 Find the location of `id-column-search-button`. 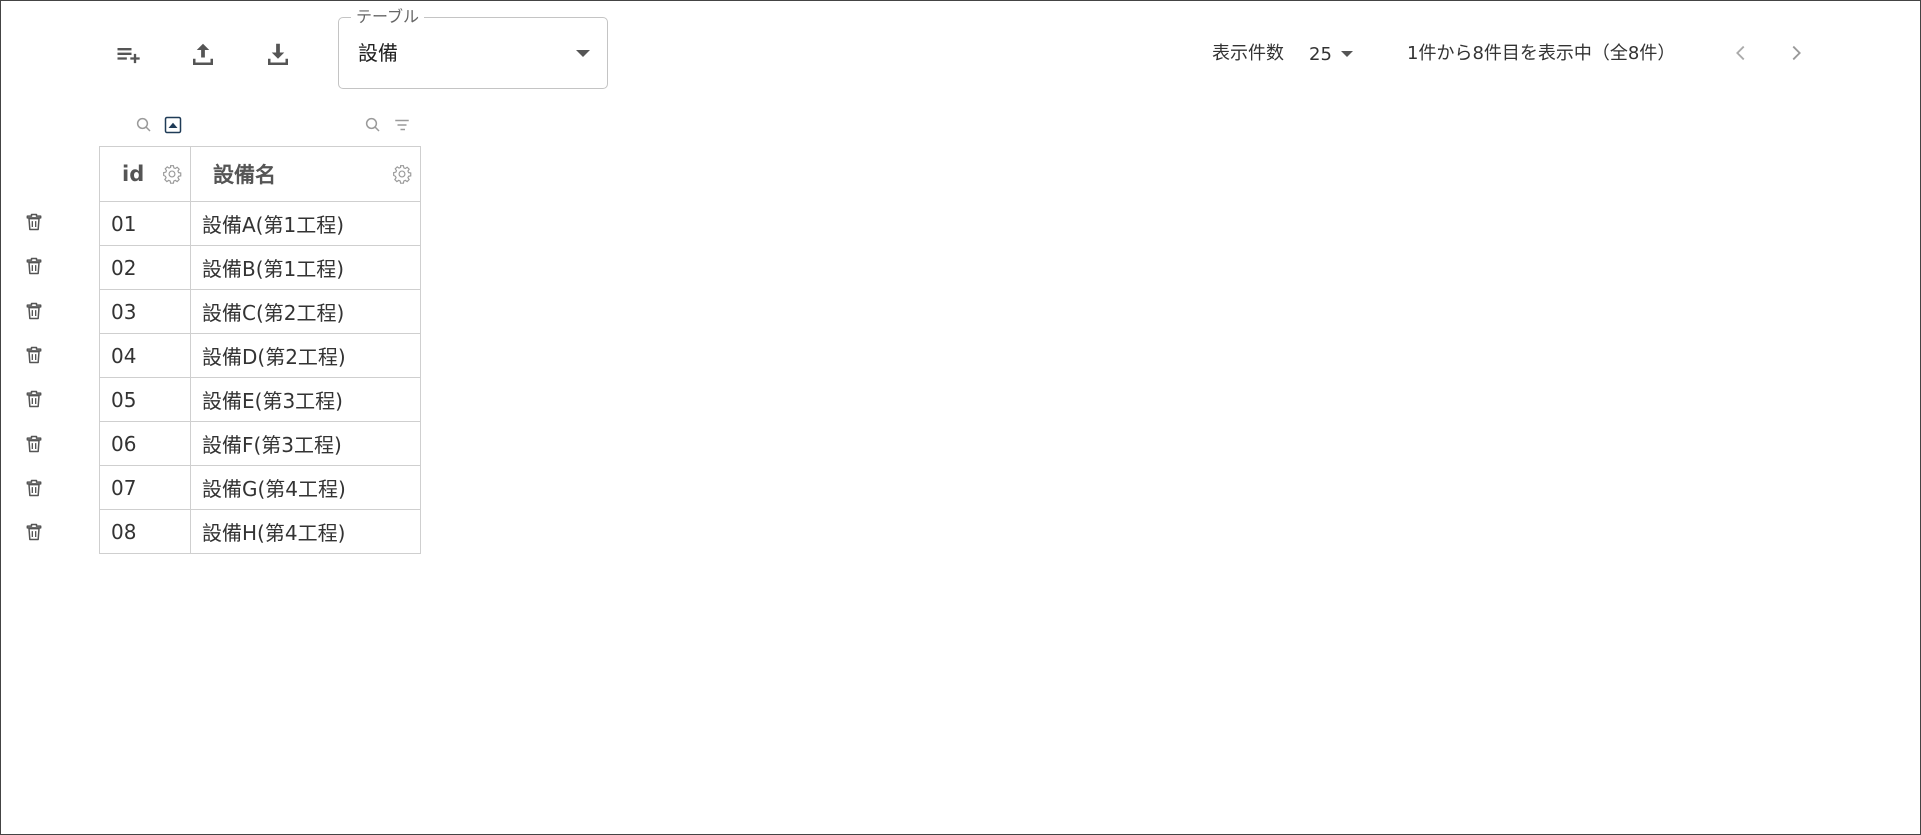

id-column-search-button is located at coordinates (144, 125).